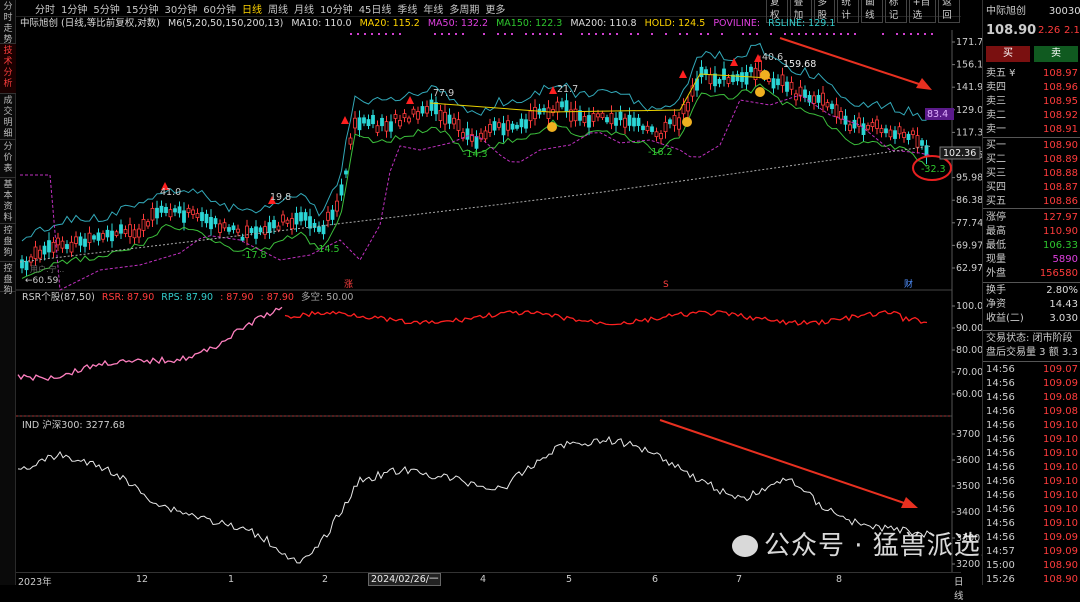 This screenshot has width=1080, height=602. What do you see at coordinates (969, 372) in the screenshot?
I see `axis-label: 70.00` at bounding box center [969, 372].